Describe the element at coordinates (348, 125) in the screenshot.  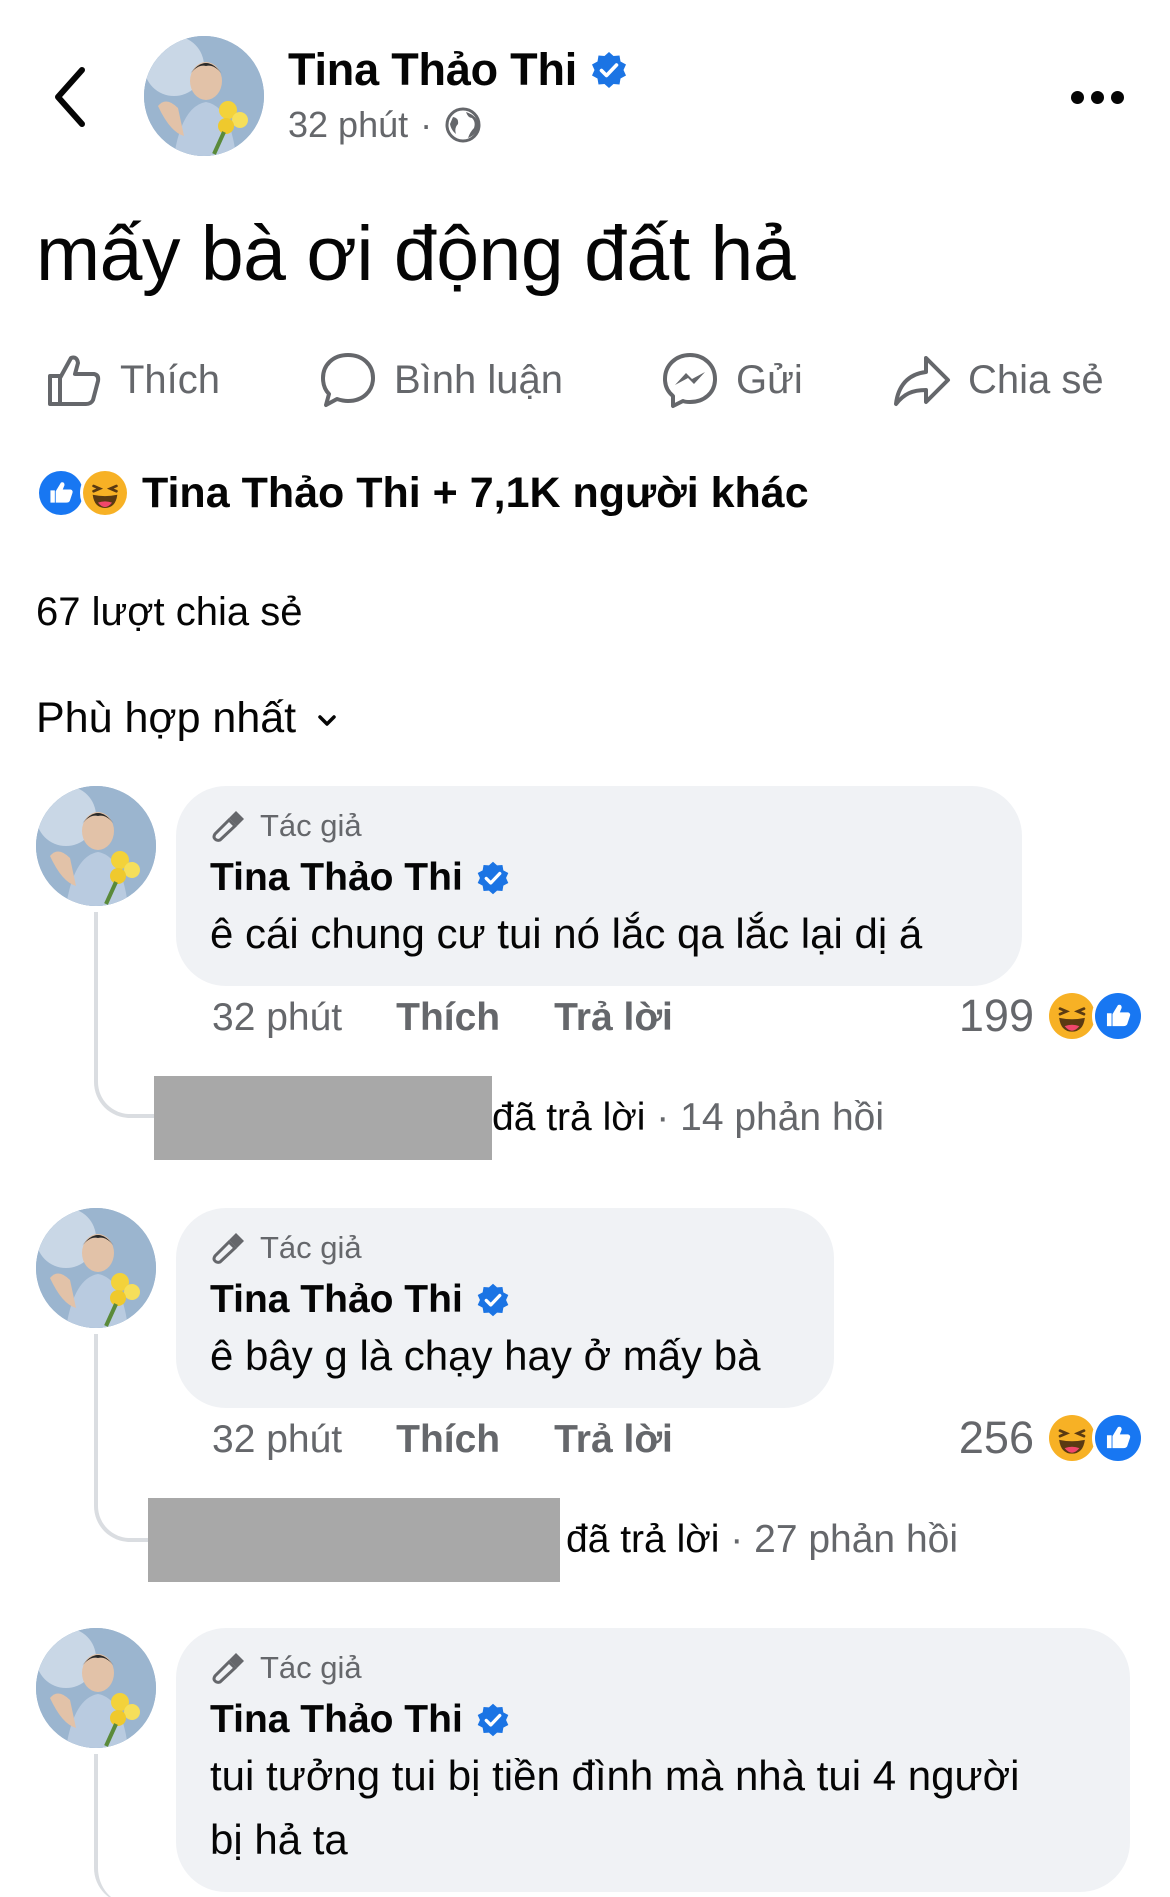
I see `post-time: 32 phút` at that location.